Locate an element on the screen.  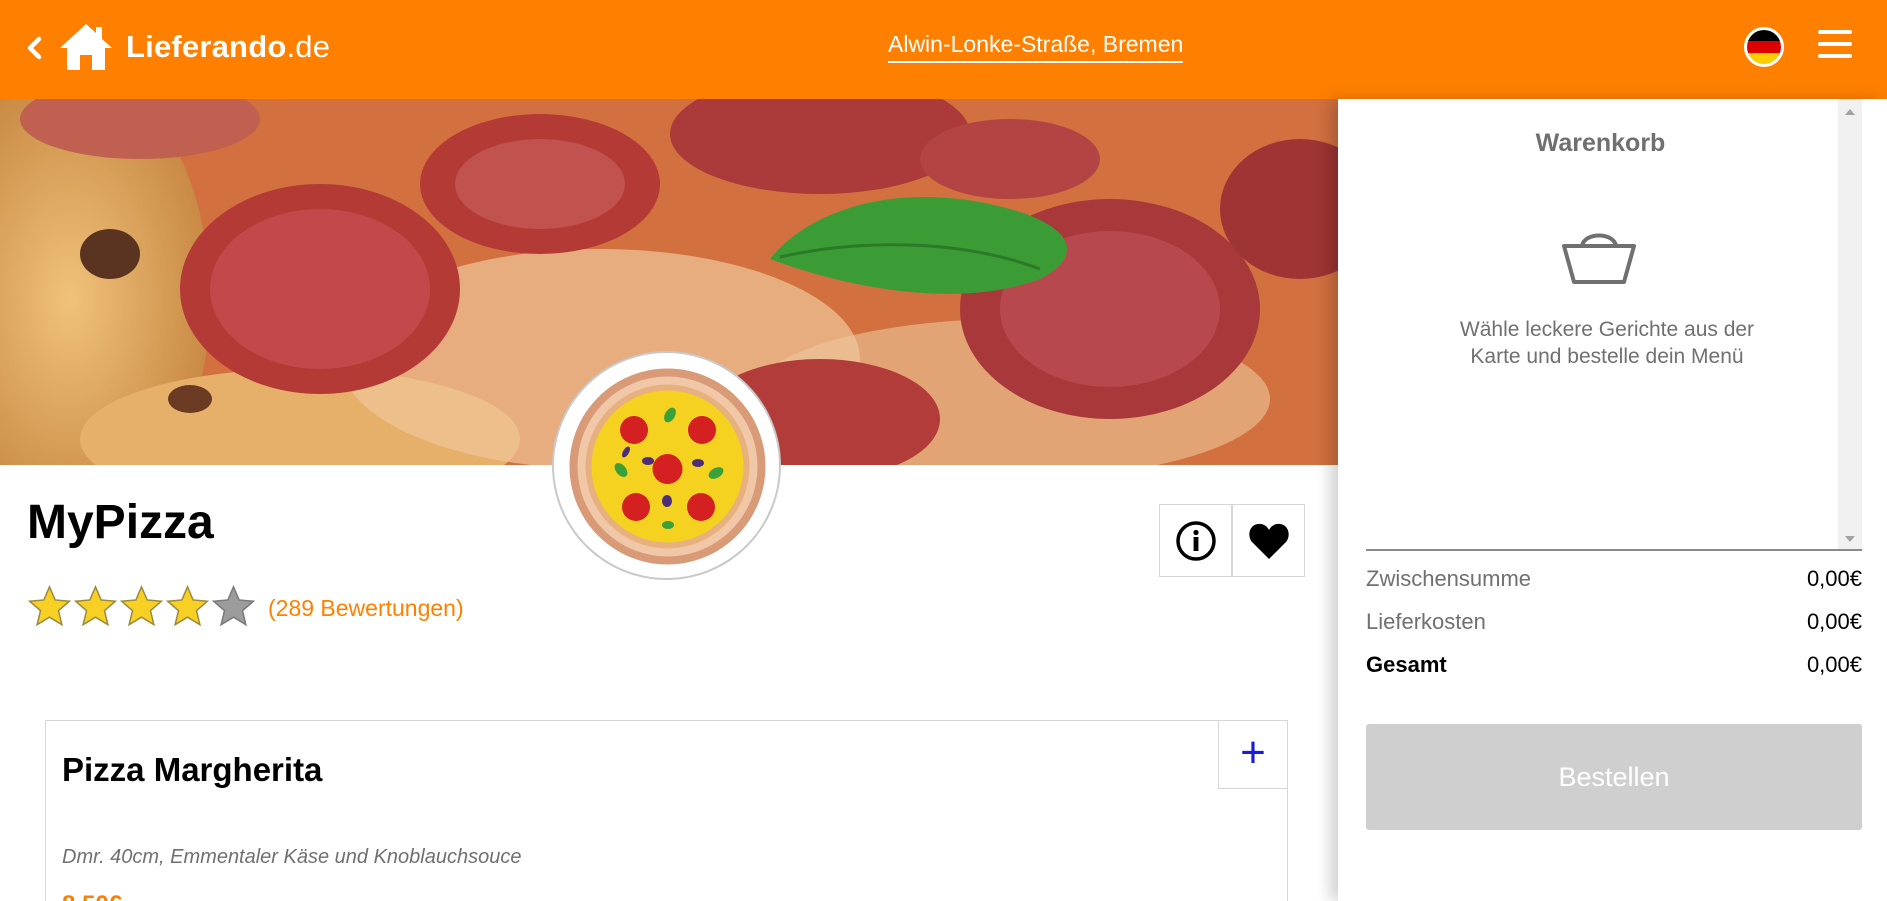
menu-item-price: 8,50€ is located at coordinates (92, 896).